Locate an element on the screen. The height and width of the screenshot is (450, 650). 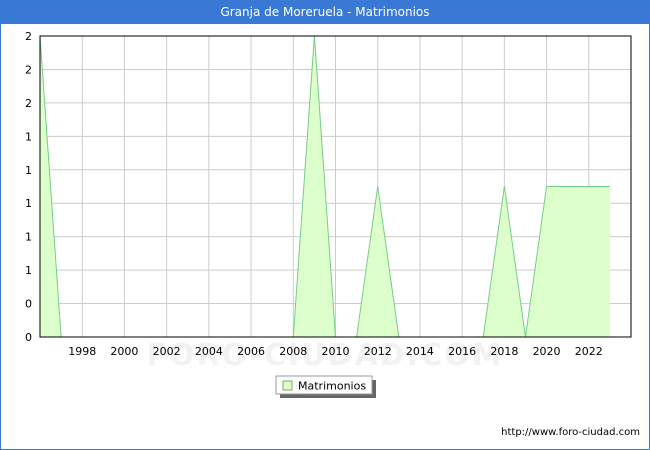
legend: Matrimonios is located at coordinates (325, 386).